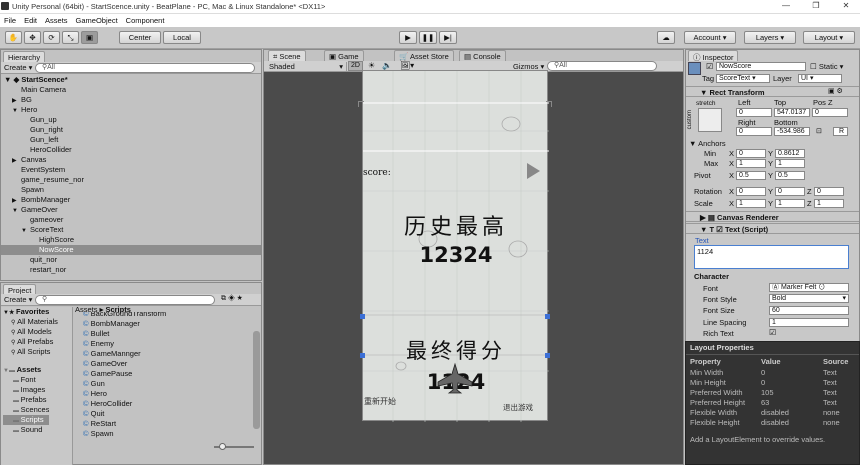 The height and width of the screenshot is (465, 860). Describe the element at coordinates (168, 414) in the screenshot. I see `script-file: © Quit` at that location.